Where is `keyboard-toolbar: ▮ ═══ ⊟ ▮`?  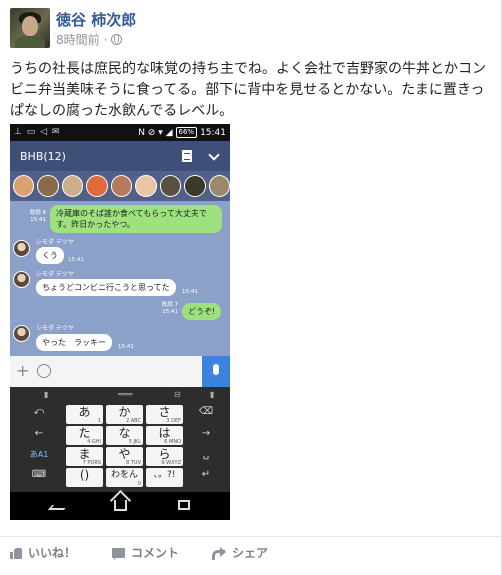 keyboard-toolbar: ▮ ═══ ⊟ ▮ is located at coordinates (129, 394).